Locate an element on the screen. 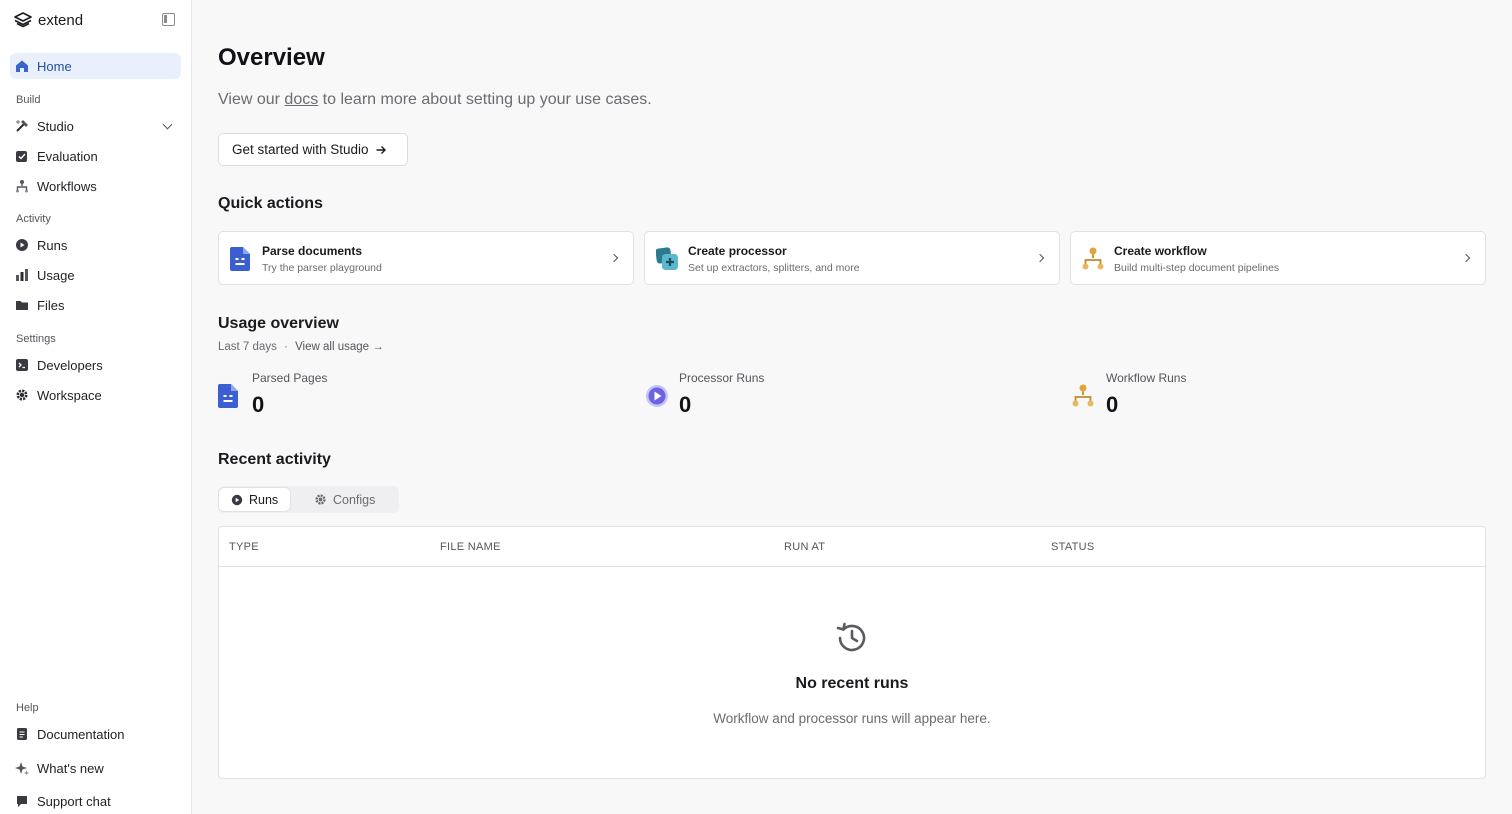 This screenshot has height=814, width=1512. sidebar-item-label: Usage is located at coordinates (56, 275).